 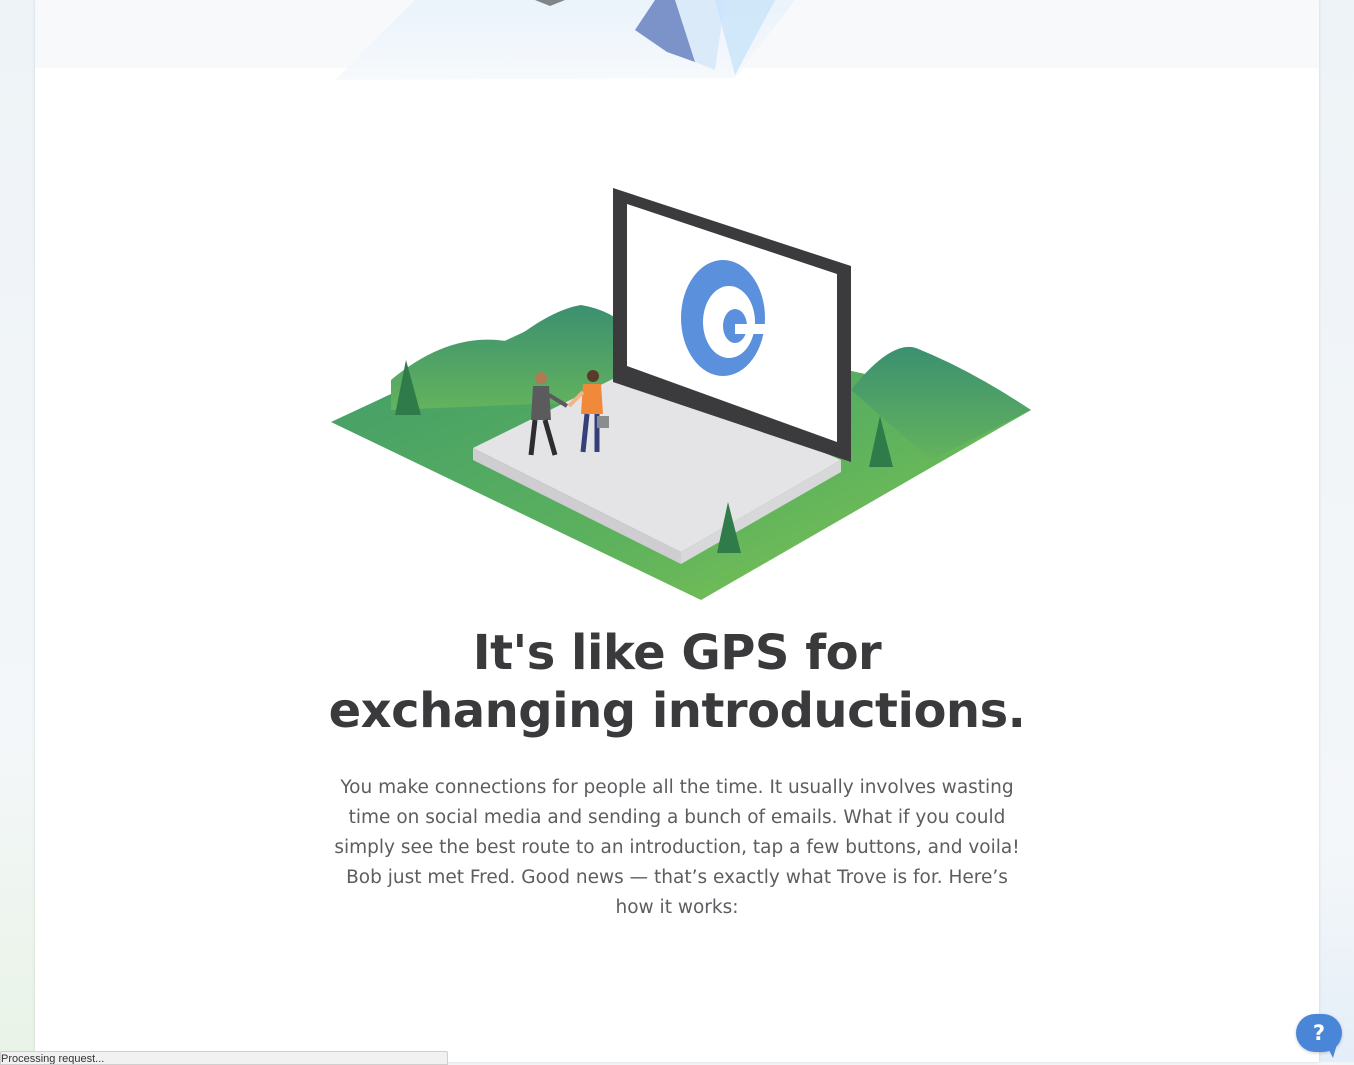 What do you see at coordinates (1331, 1051) in the screenshot?
I see `help-bubble-tail` at bounding box center [1331, 1051].